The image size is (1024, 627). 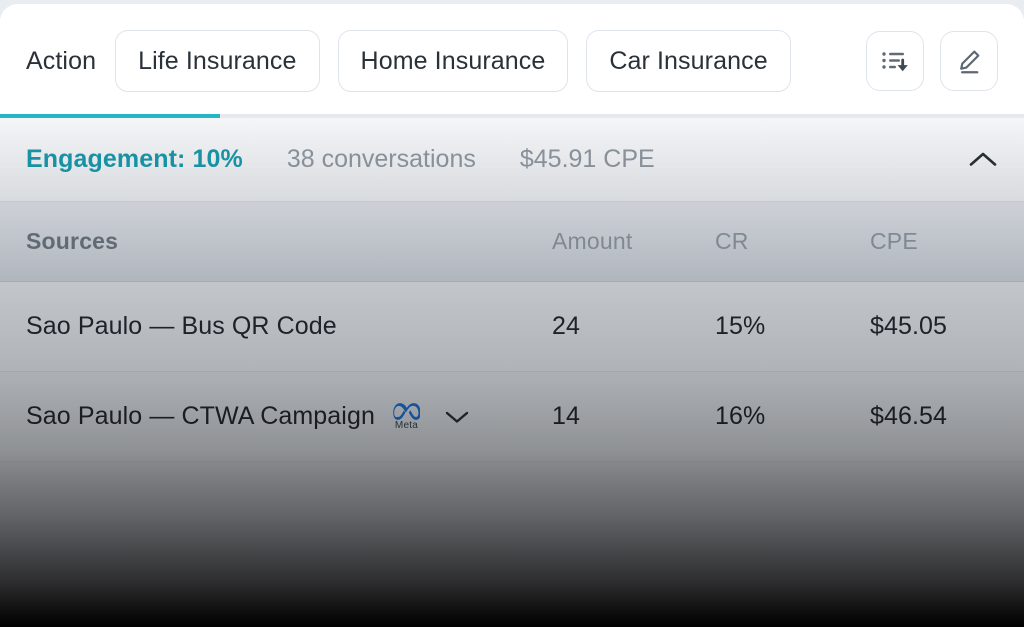 I want to click on cell-amount: 24, so click(x=566, y=326).